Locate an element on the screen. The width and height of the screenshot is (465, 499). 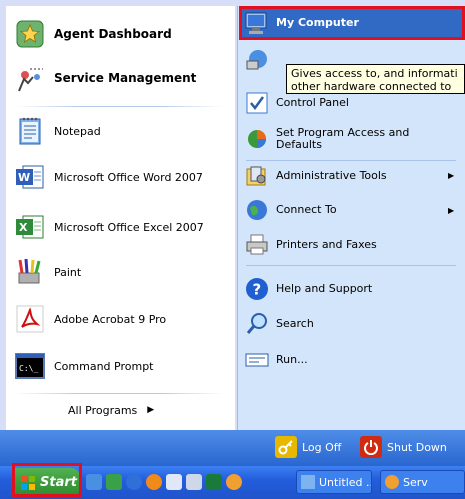
quicklaunch-service-icon is located at coordinates (234, 482).